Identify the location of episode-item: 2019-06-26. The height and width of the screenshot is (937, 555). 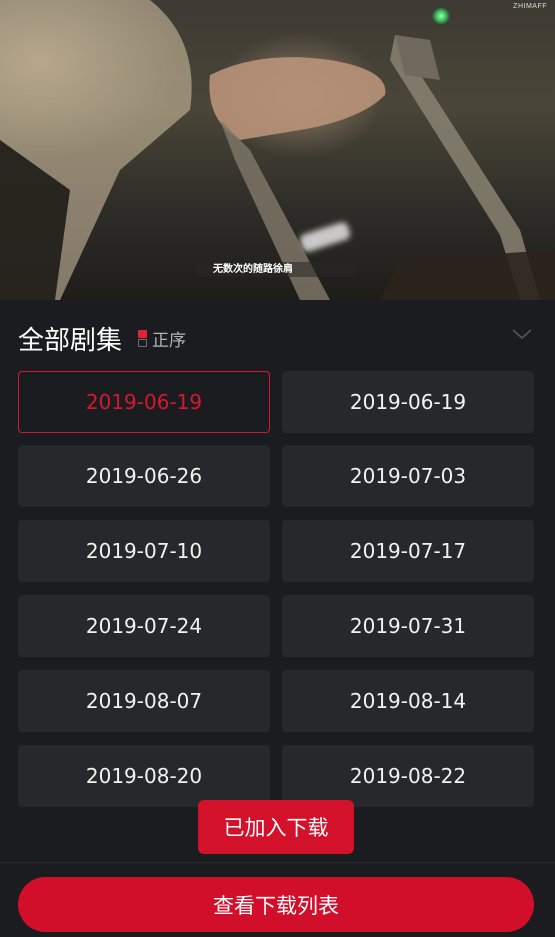
(144, 476).